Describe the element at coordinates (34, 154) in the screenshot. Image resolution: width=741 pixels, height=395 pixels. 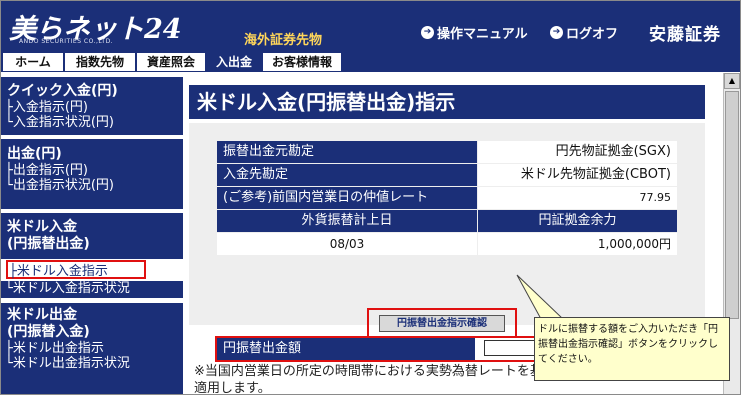
I see `sidebar-section-title: 出金(円)` at that location.